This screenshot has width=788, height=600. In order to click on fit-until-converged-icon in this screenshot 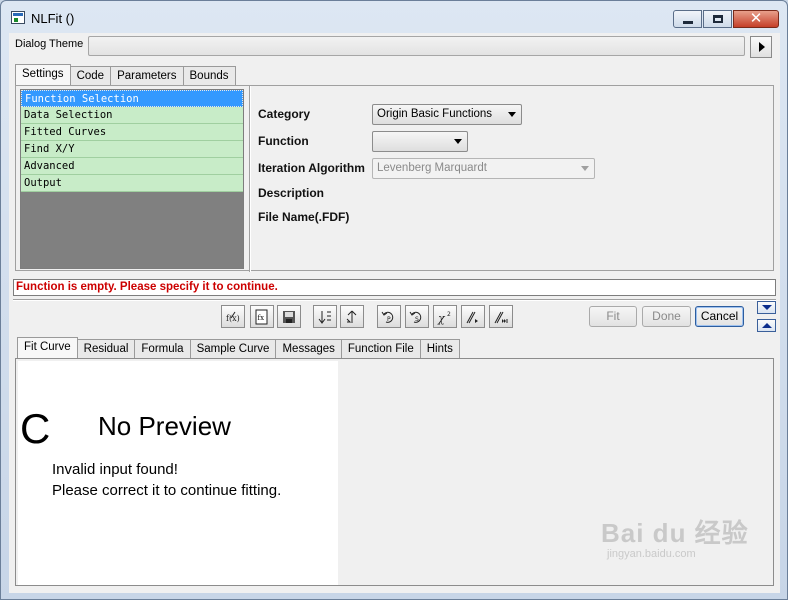, I will do `click(501, 317)`.